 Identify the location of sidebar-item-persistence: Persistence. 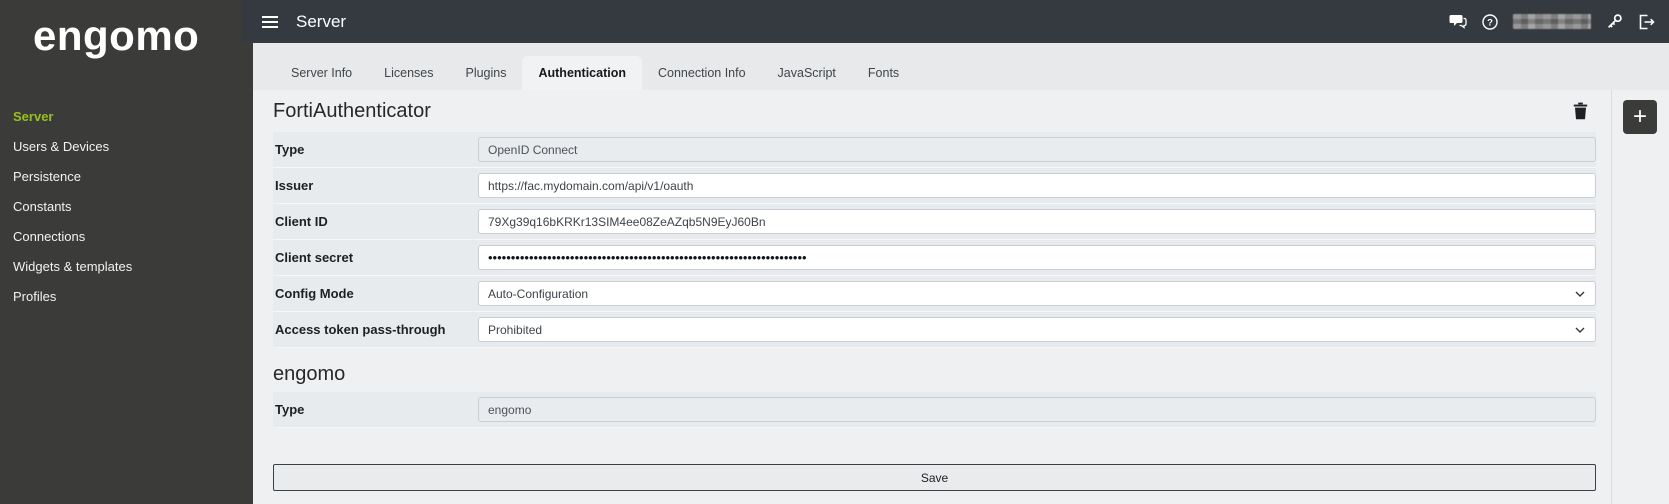
(126, 177).